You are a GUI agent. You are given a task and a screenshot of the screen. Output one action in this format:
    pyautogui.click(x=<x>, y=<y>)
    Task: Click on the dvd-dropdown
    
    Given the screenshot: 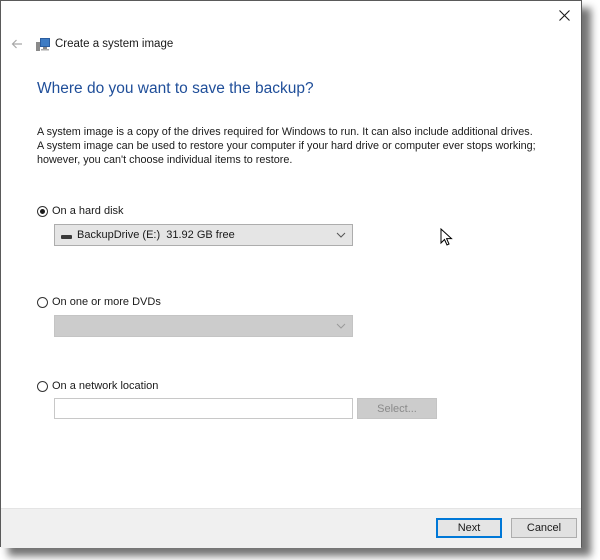 What is the action you would take?
    pyautogui.click(x=203, y=326)
    